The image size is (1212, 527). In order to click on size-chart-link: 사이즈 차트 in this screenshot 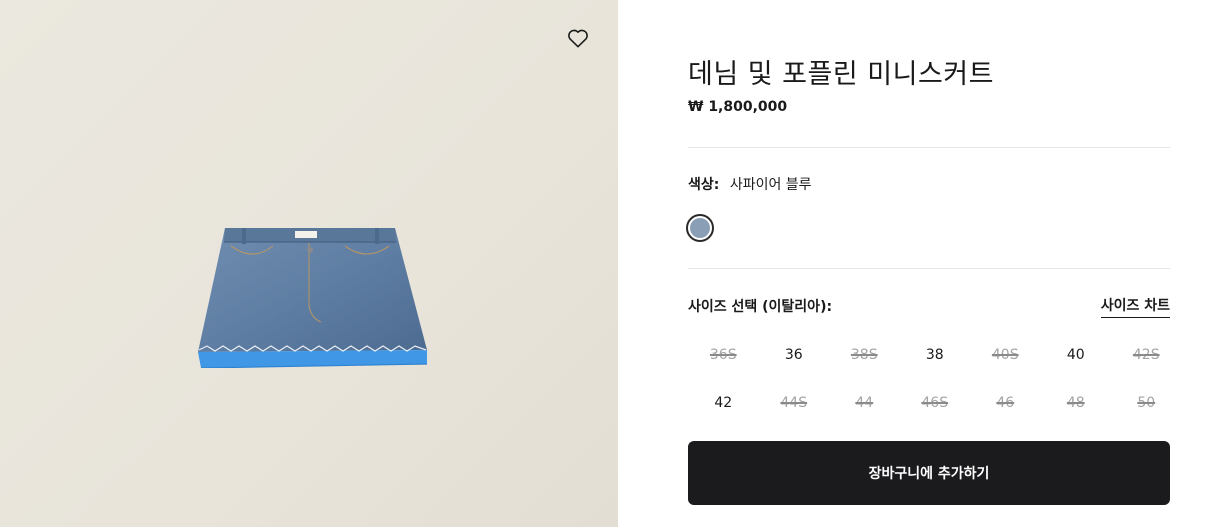, I will do `click(1135, 306)`.